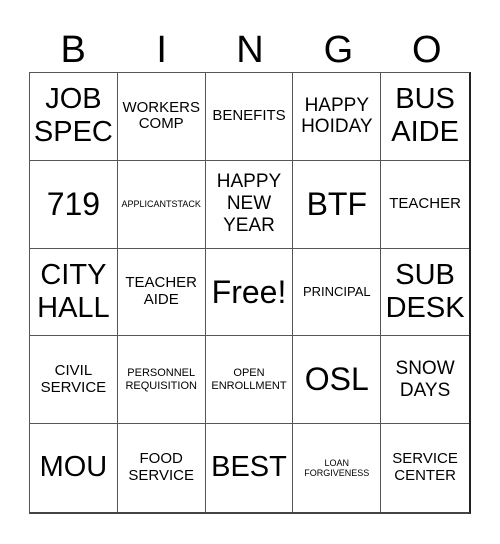 The width and height of the screenshot is (500, 544). Describe the element at coordinates (161, 117) in the screenshot. I see `bingo-cell: WORKERS COMP` at that location.